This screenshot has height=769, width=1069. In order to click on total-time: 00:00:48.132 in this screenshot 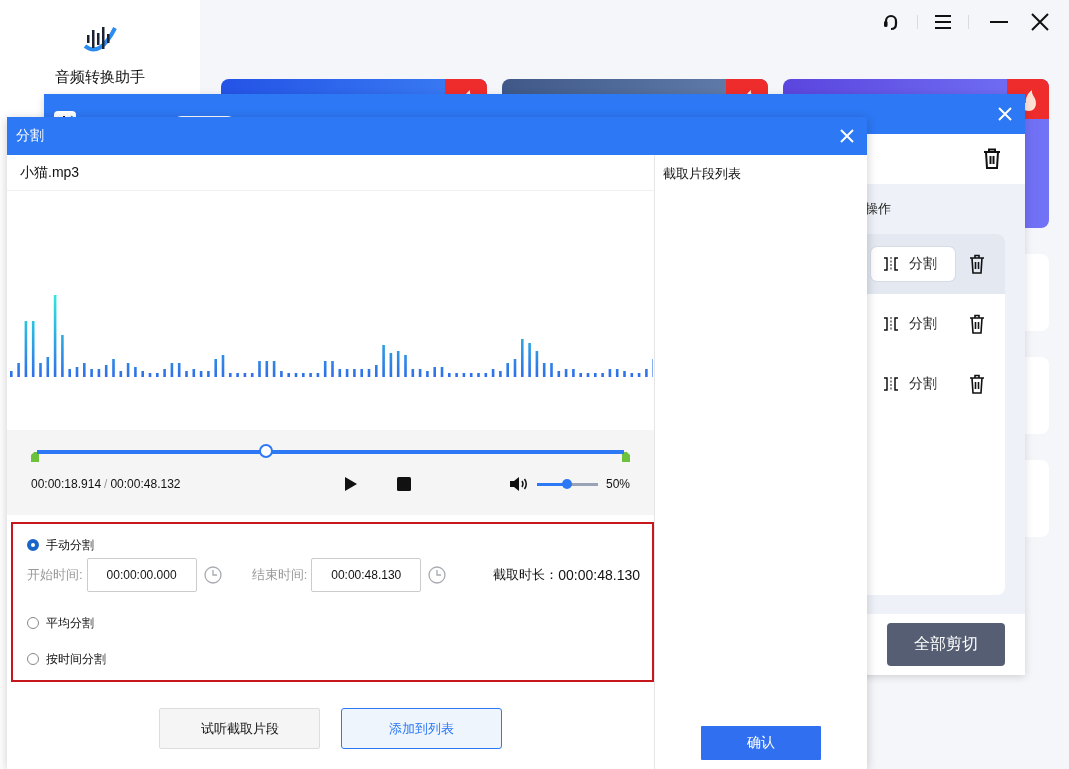, I will do `click(145, 484)`.